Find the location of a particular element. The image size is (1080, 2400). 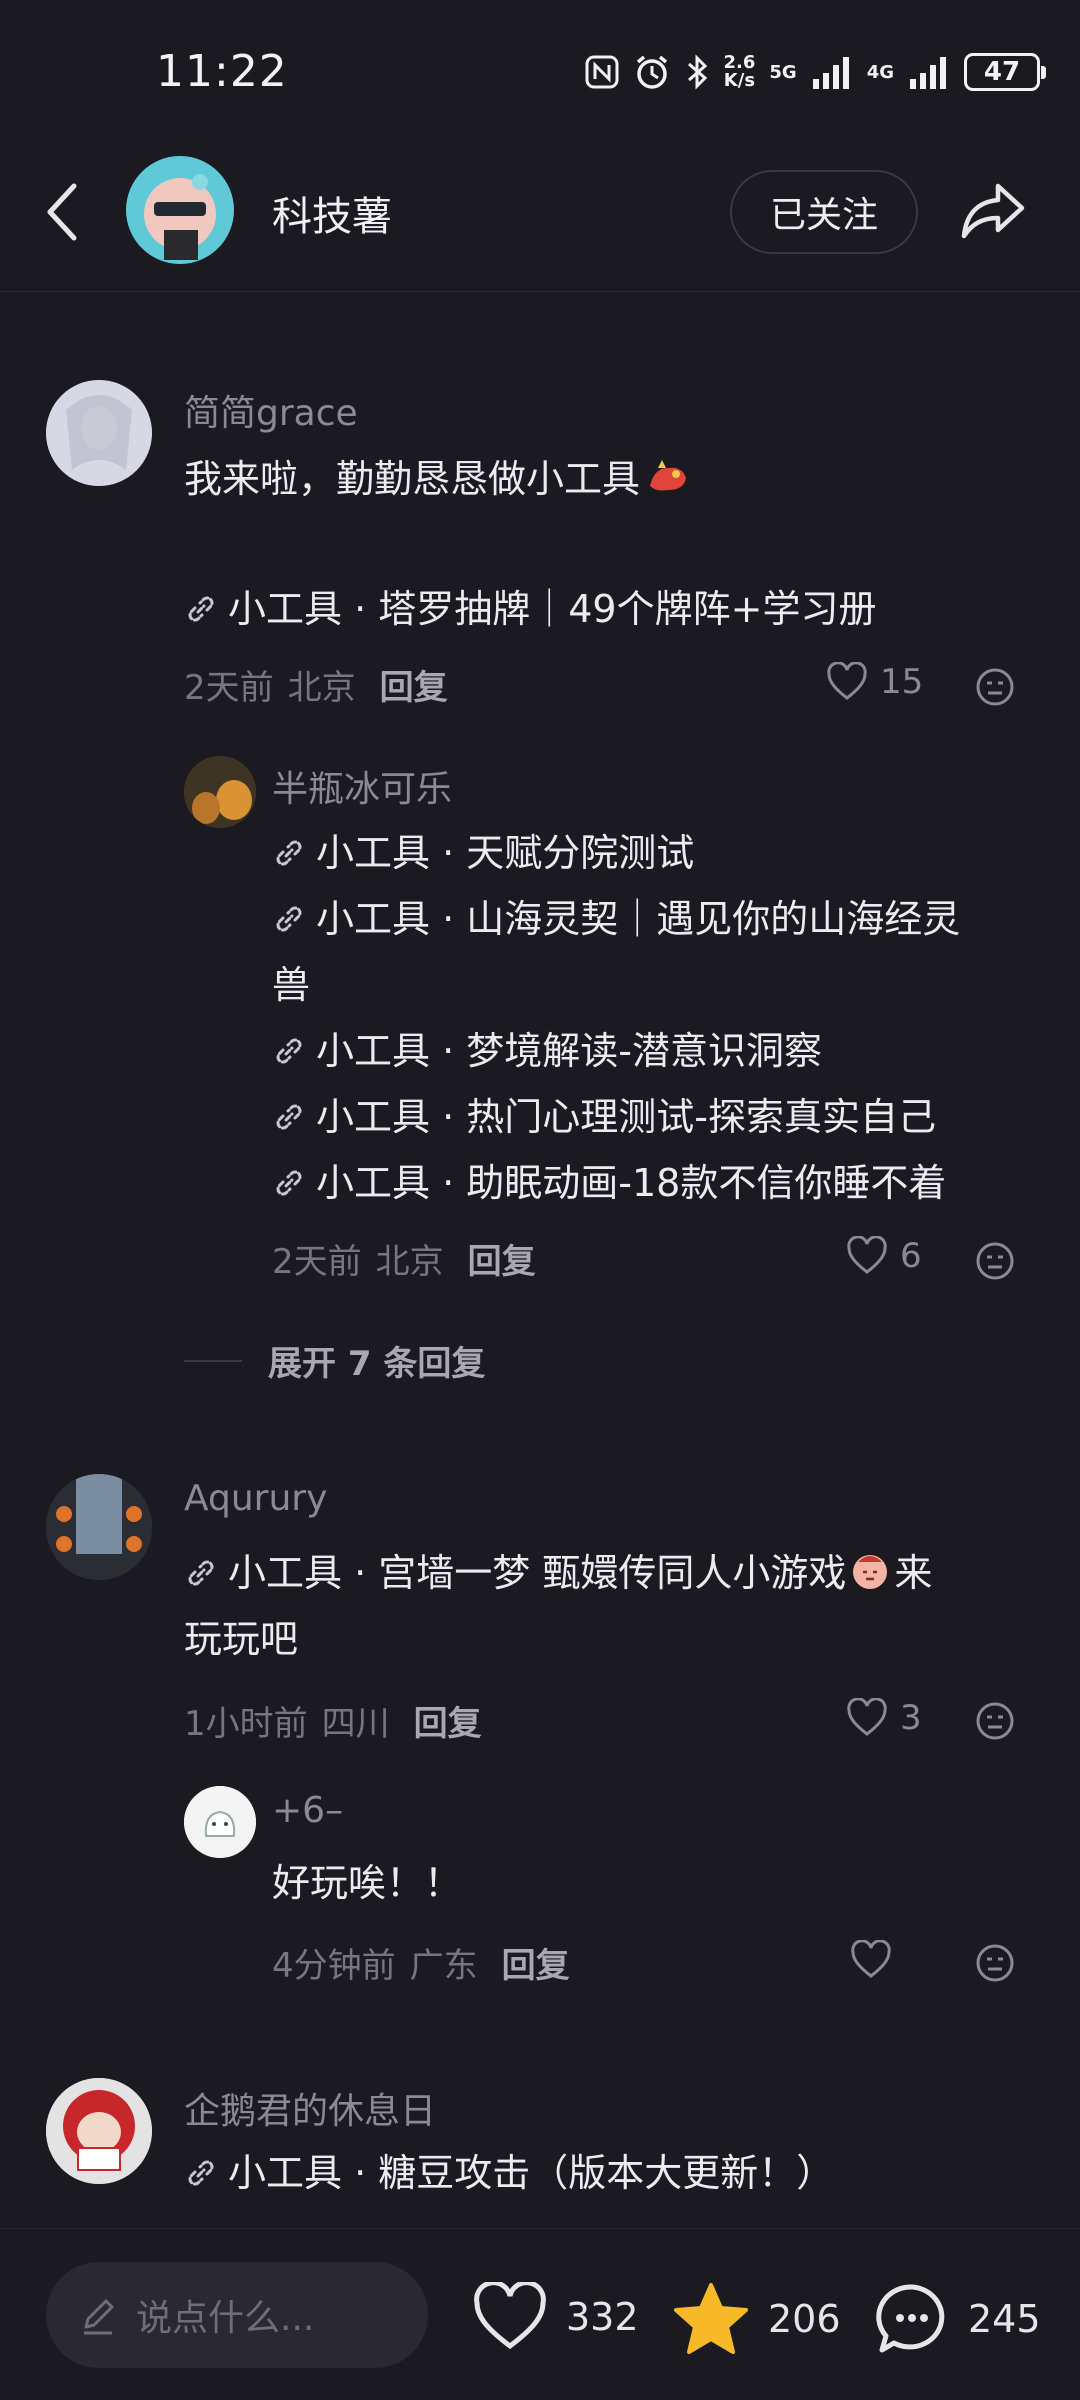

tool-link: 小工具 · 天赋分院测试 is located at coordinates (652, 853).